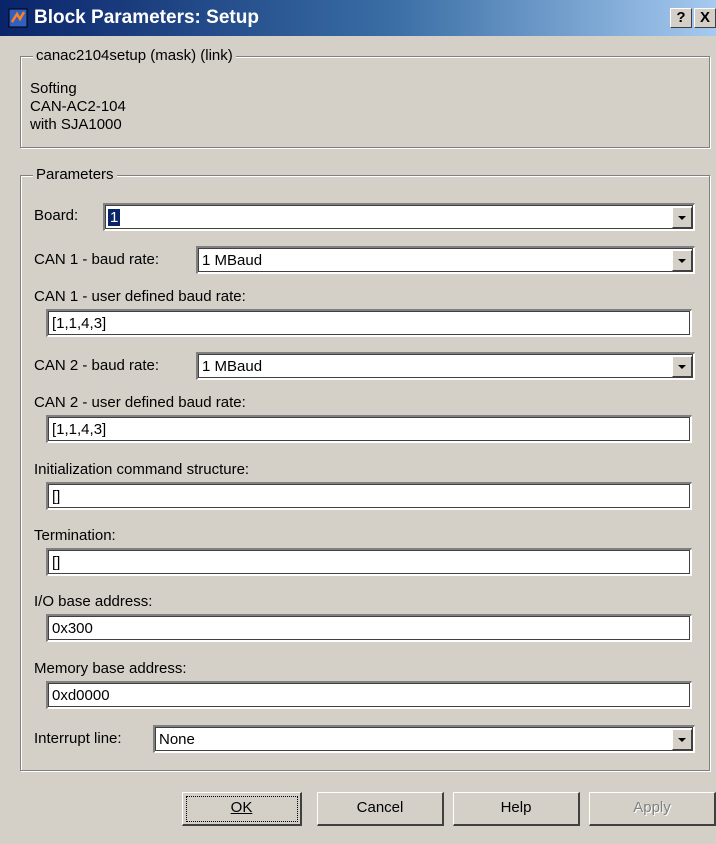  What do you see at coordinates (369, 628) in the screenshot?
I see `io-base-field: 0x300` at bounding box center [369, 628].